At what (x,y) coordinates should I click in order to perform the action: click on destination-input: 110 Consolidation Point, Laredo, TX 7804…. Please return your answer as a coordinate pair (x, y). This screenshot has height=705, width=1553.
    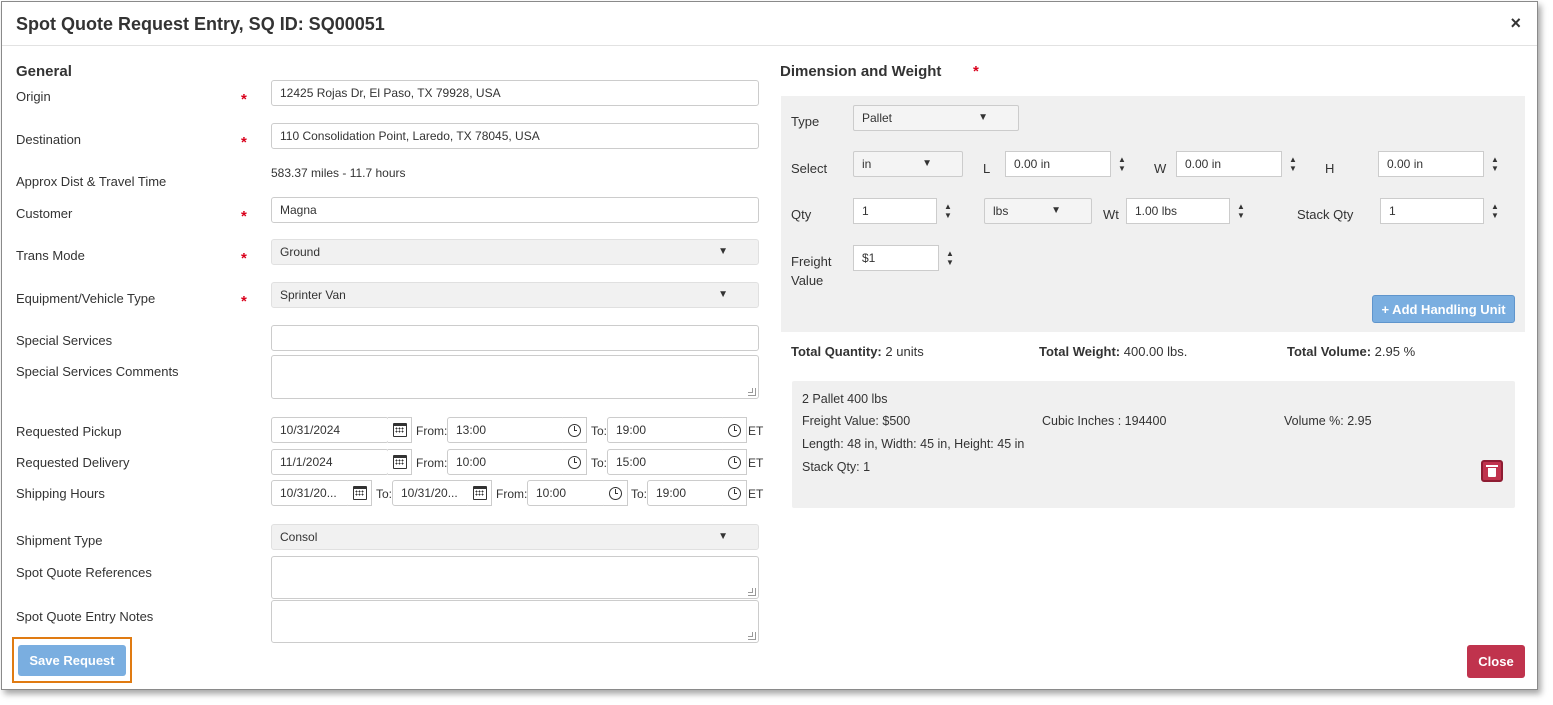
    Looking at the image, I should click on (515, 136).